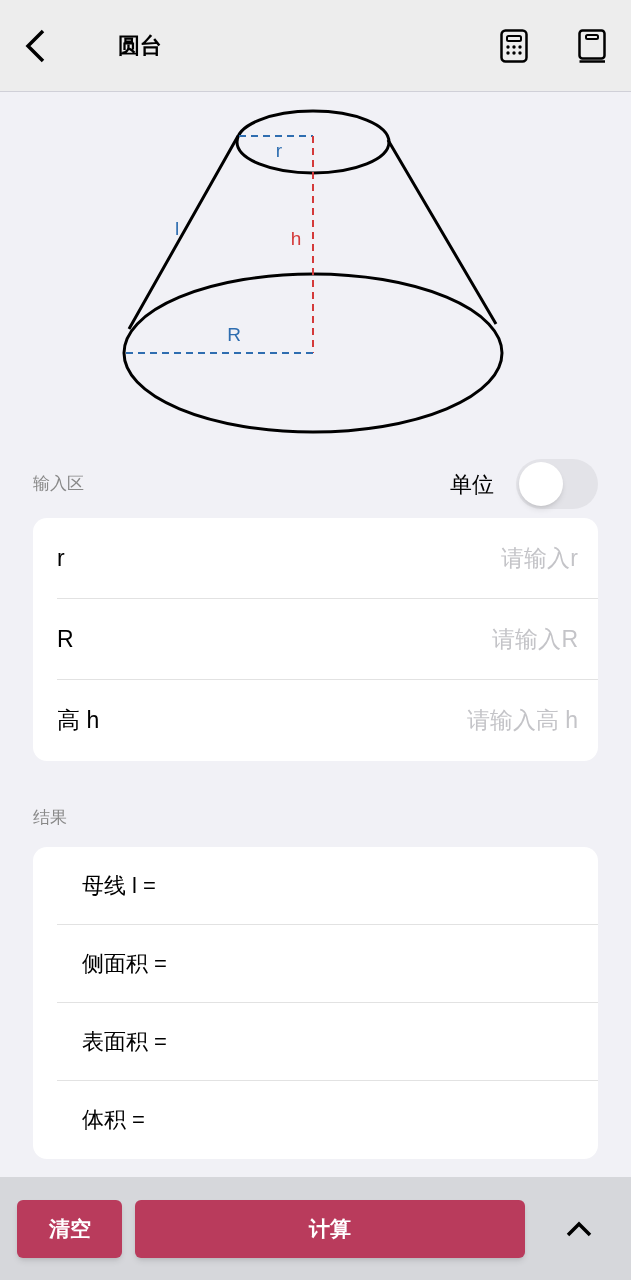 The image size is (631, 1280). What do you see at coordinates (61, 558) in the screenshot?
I see `field-label: r` at bounding box center [61, 558].